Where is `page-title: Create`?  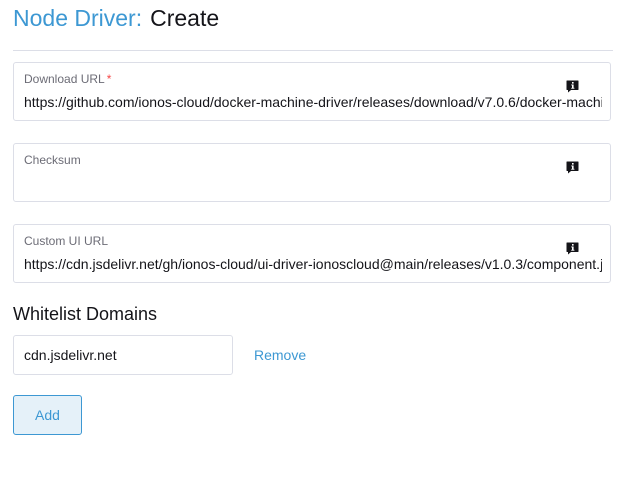
page-title: Create is located at coordinates (185, 18).